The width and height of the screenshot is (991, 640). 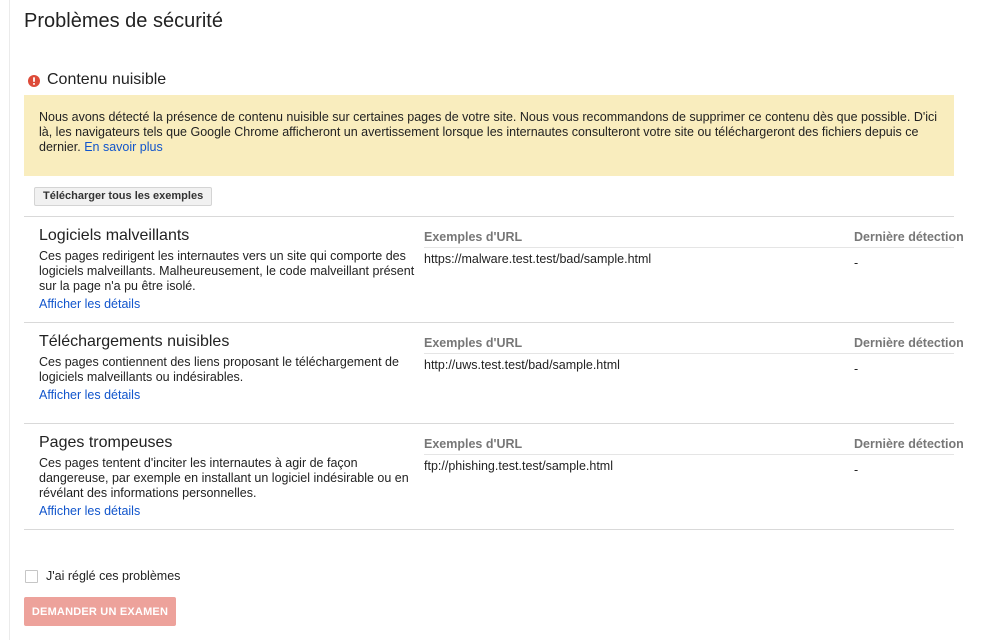 What do you see at coordinates (134, 341) in the screenshot?
I see `issue-title: Téléchargements nuisibles` at bounding box center [134, 341].